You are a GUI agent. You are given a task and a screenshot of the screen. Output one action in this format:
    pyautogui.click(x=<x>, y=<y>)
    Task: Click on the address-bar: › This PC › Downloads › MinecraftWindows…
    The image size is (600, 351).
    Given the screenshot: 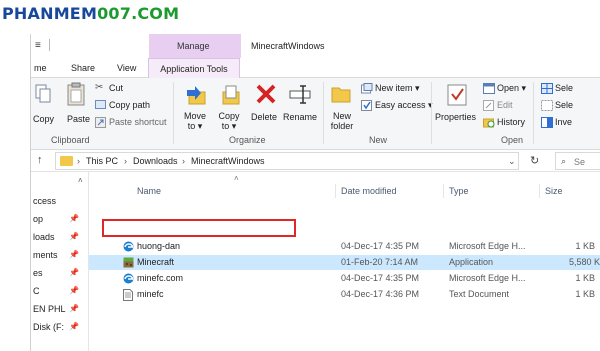 What is the action you would take?
    pyautogui.click(x=287, y=161)
    